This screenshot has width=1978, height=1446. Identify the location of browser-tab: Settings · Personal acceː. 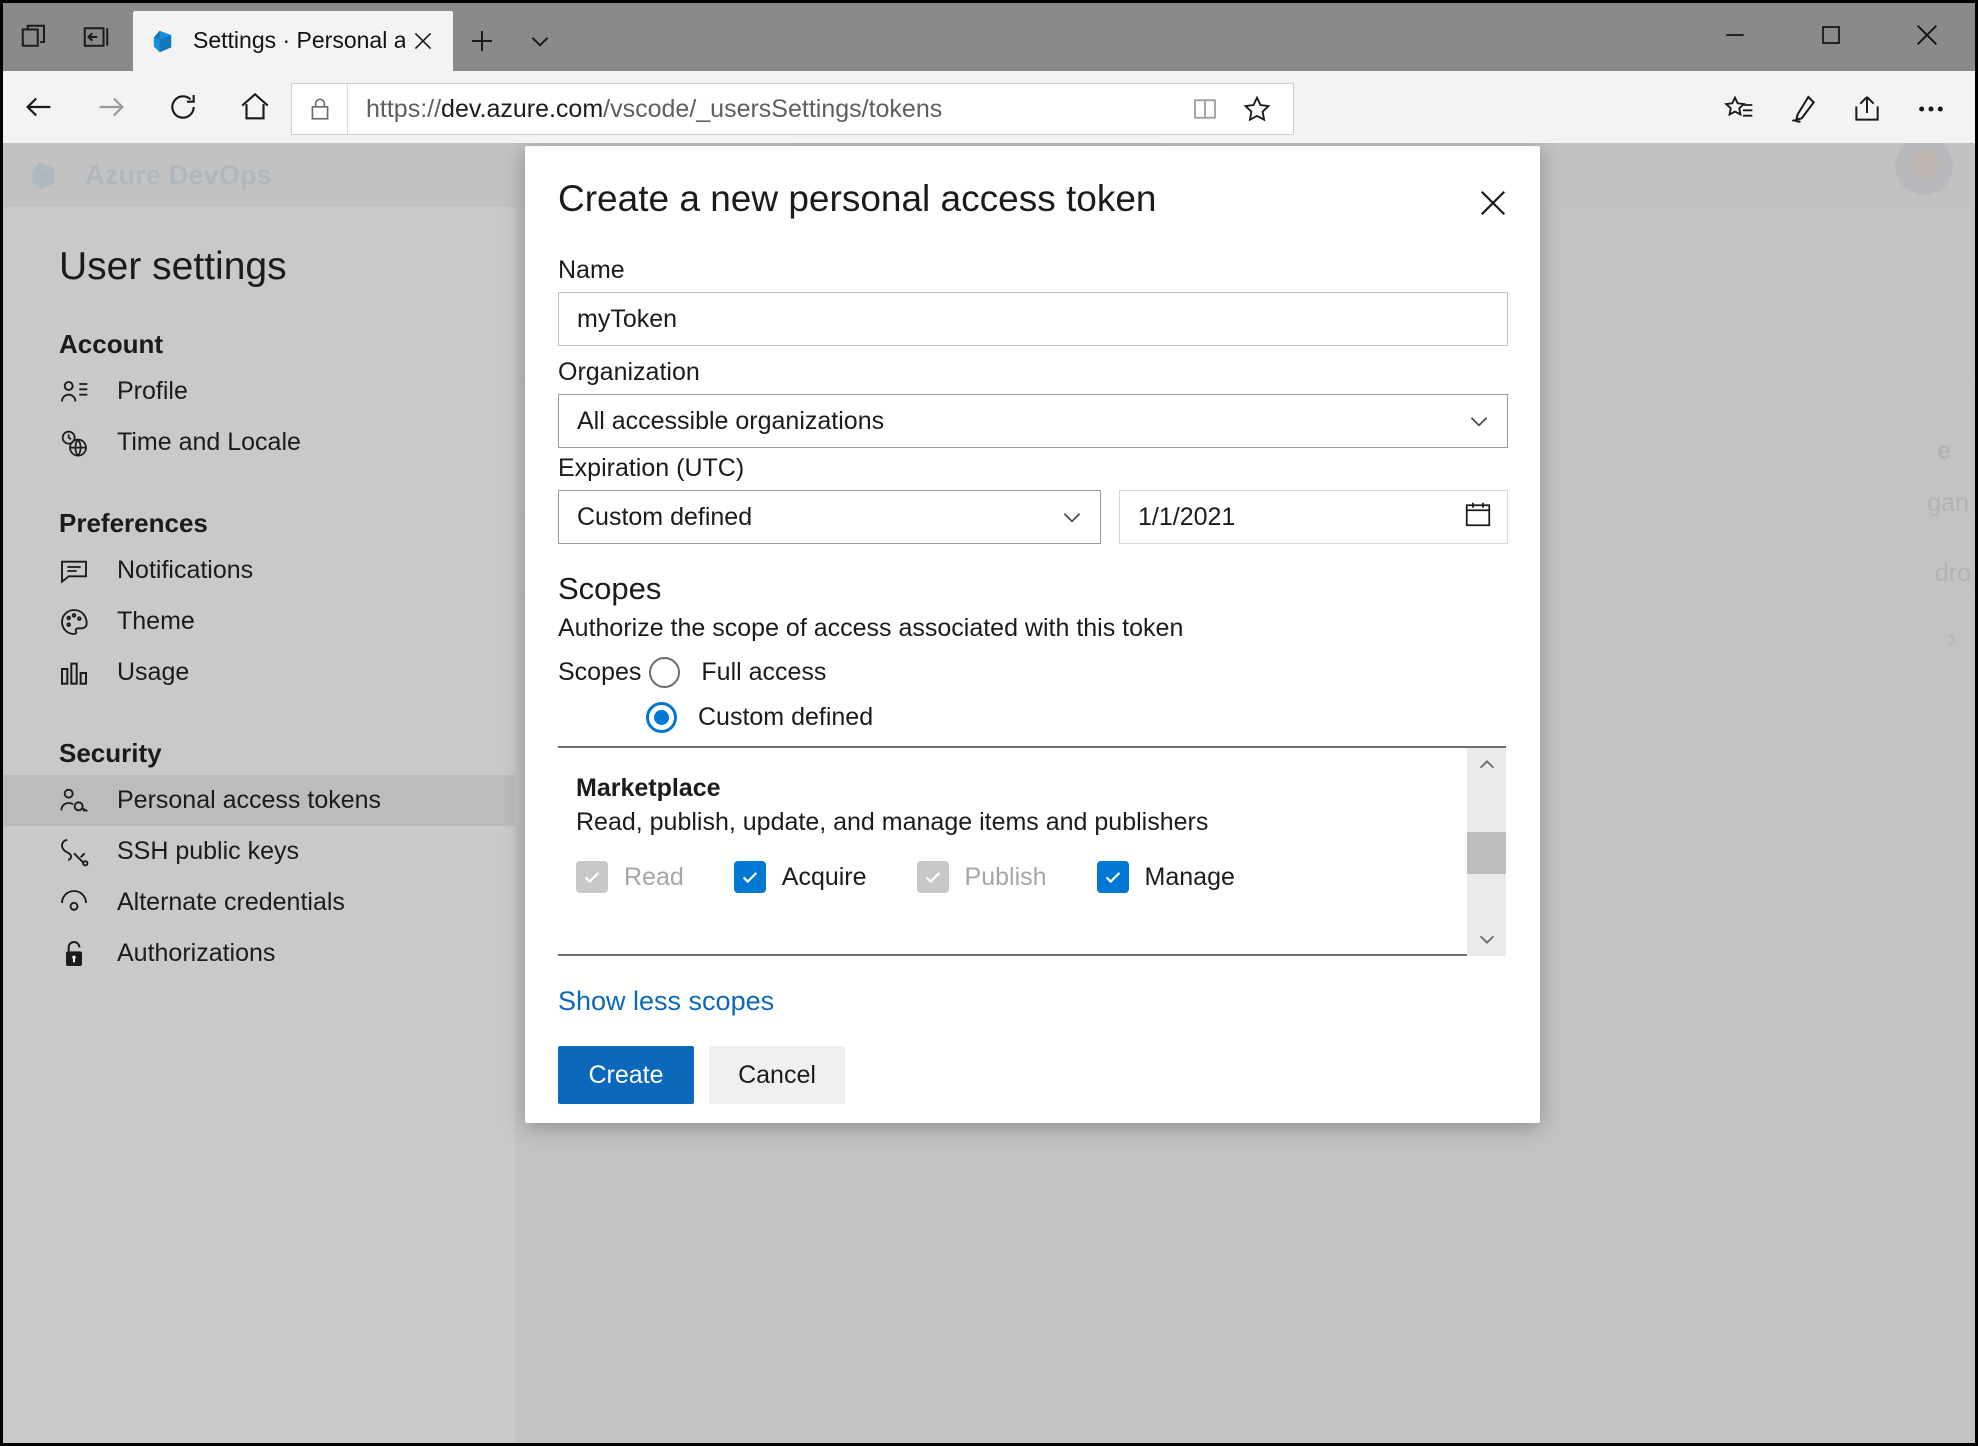
(293, 41).